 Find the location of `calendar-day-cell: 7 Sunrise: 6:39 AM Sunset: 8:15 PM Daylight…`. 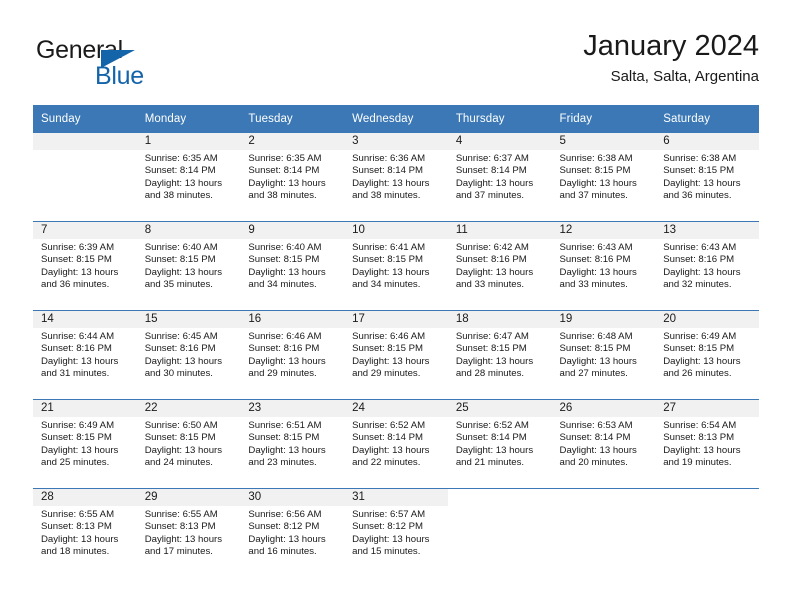

calendar-day-cell: 7 Sunrise: 6:39 AM Sunset: 8:15 PM Daylight… is located at coordinates (85, 266).